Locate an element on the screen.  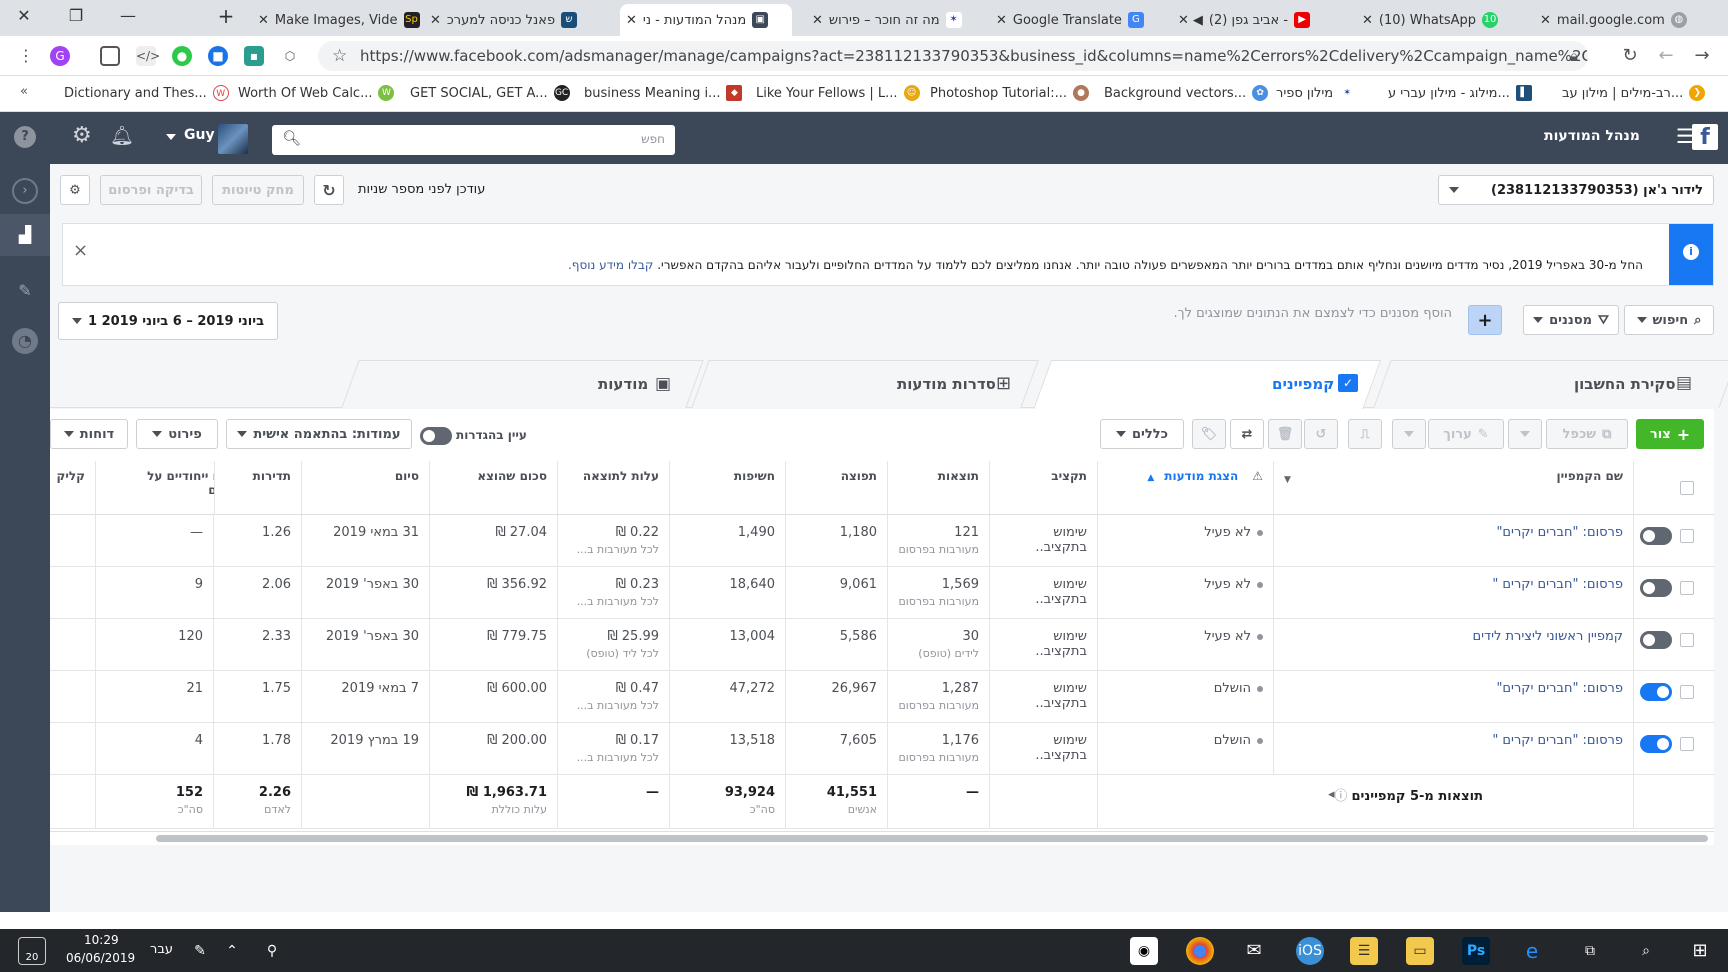
bookmark-item: Like Your Fellows | L... ☺ is located at coordinates (838, 93).